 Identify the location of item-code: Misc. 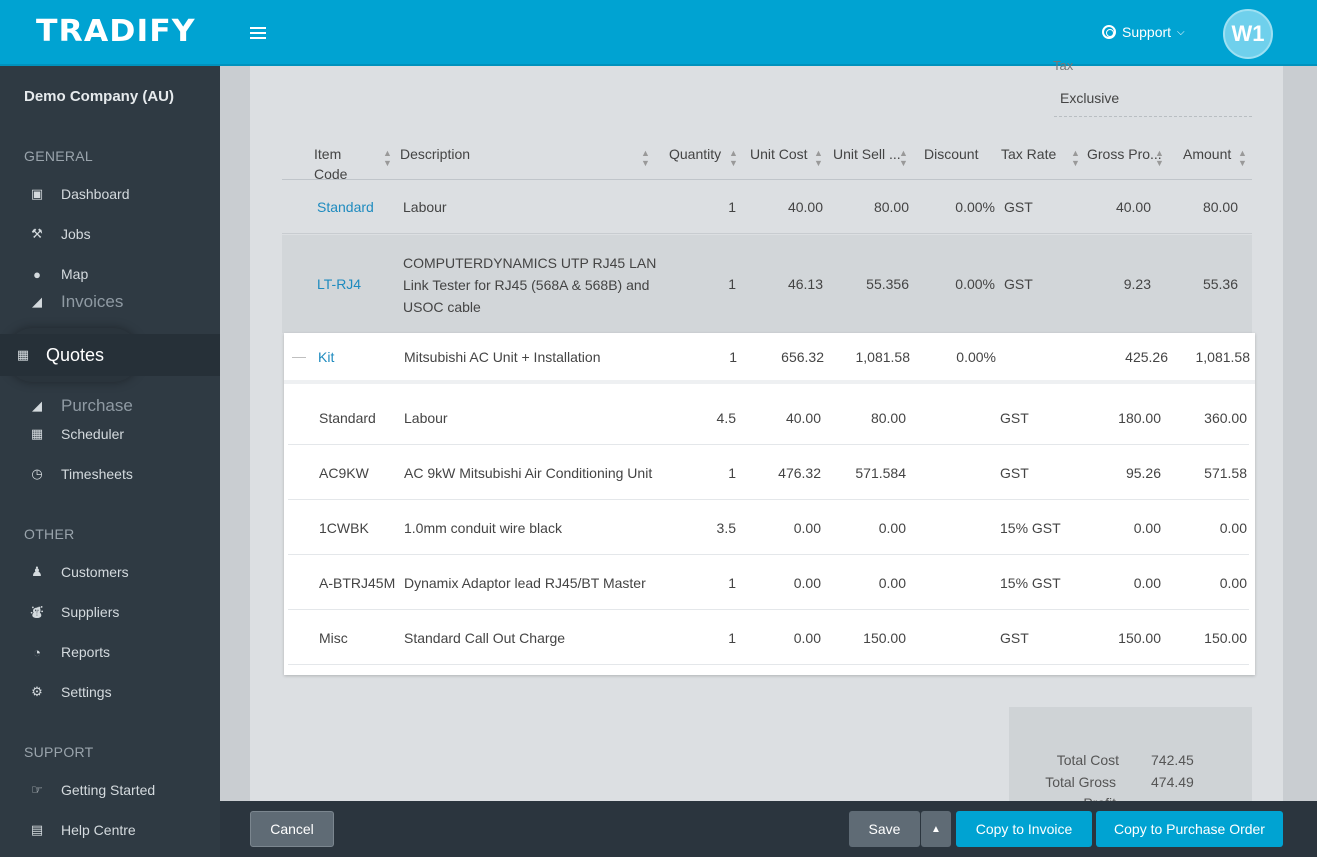
(333, 638).